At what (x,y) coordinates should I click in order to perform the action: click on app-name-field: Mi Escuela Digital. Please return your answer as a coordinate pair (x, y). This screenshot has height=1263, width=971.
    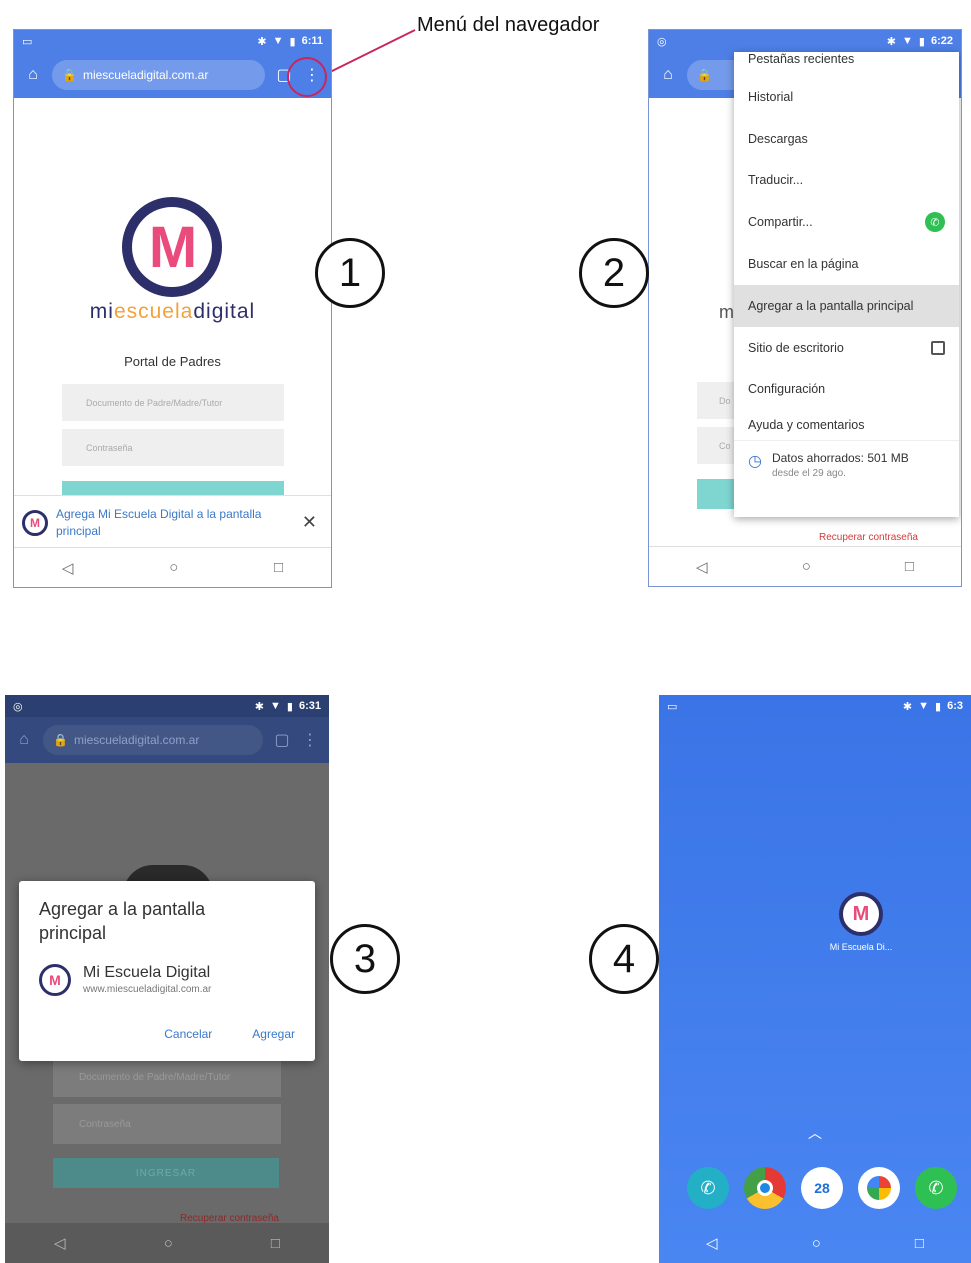
    Looking at the image, I should click on (147, 973).